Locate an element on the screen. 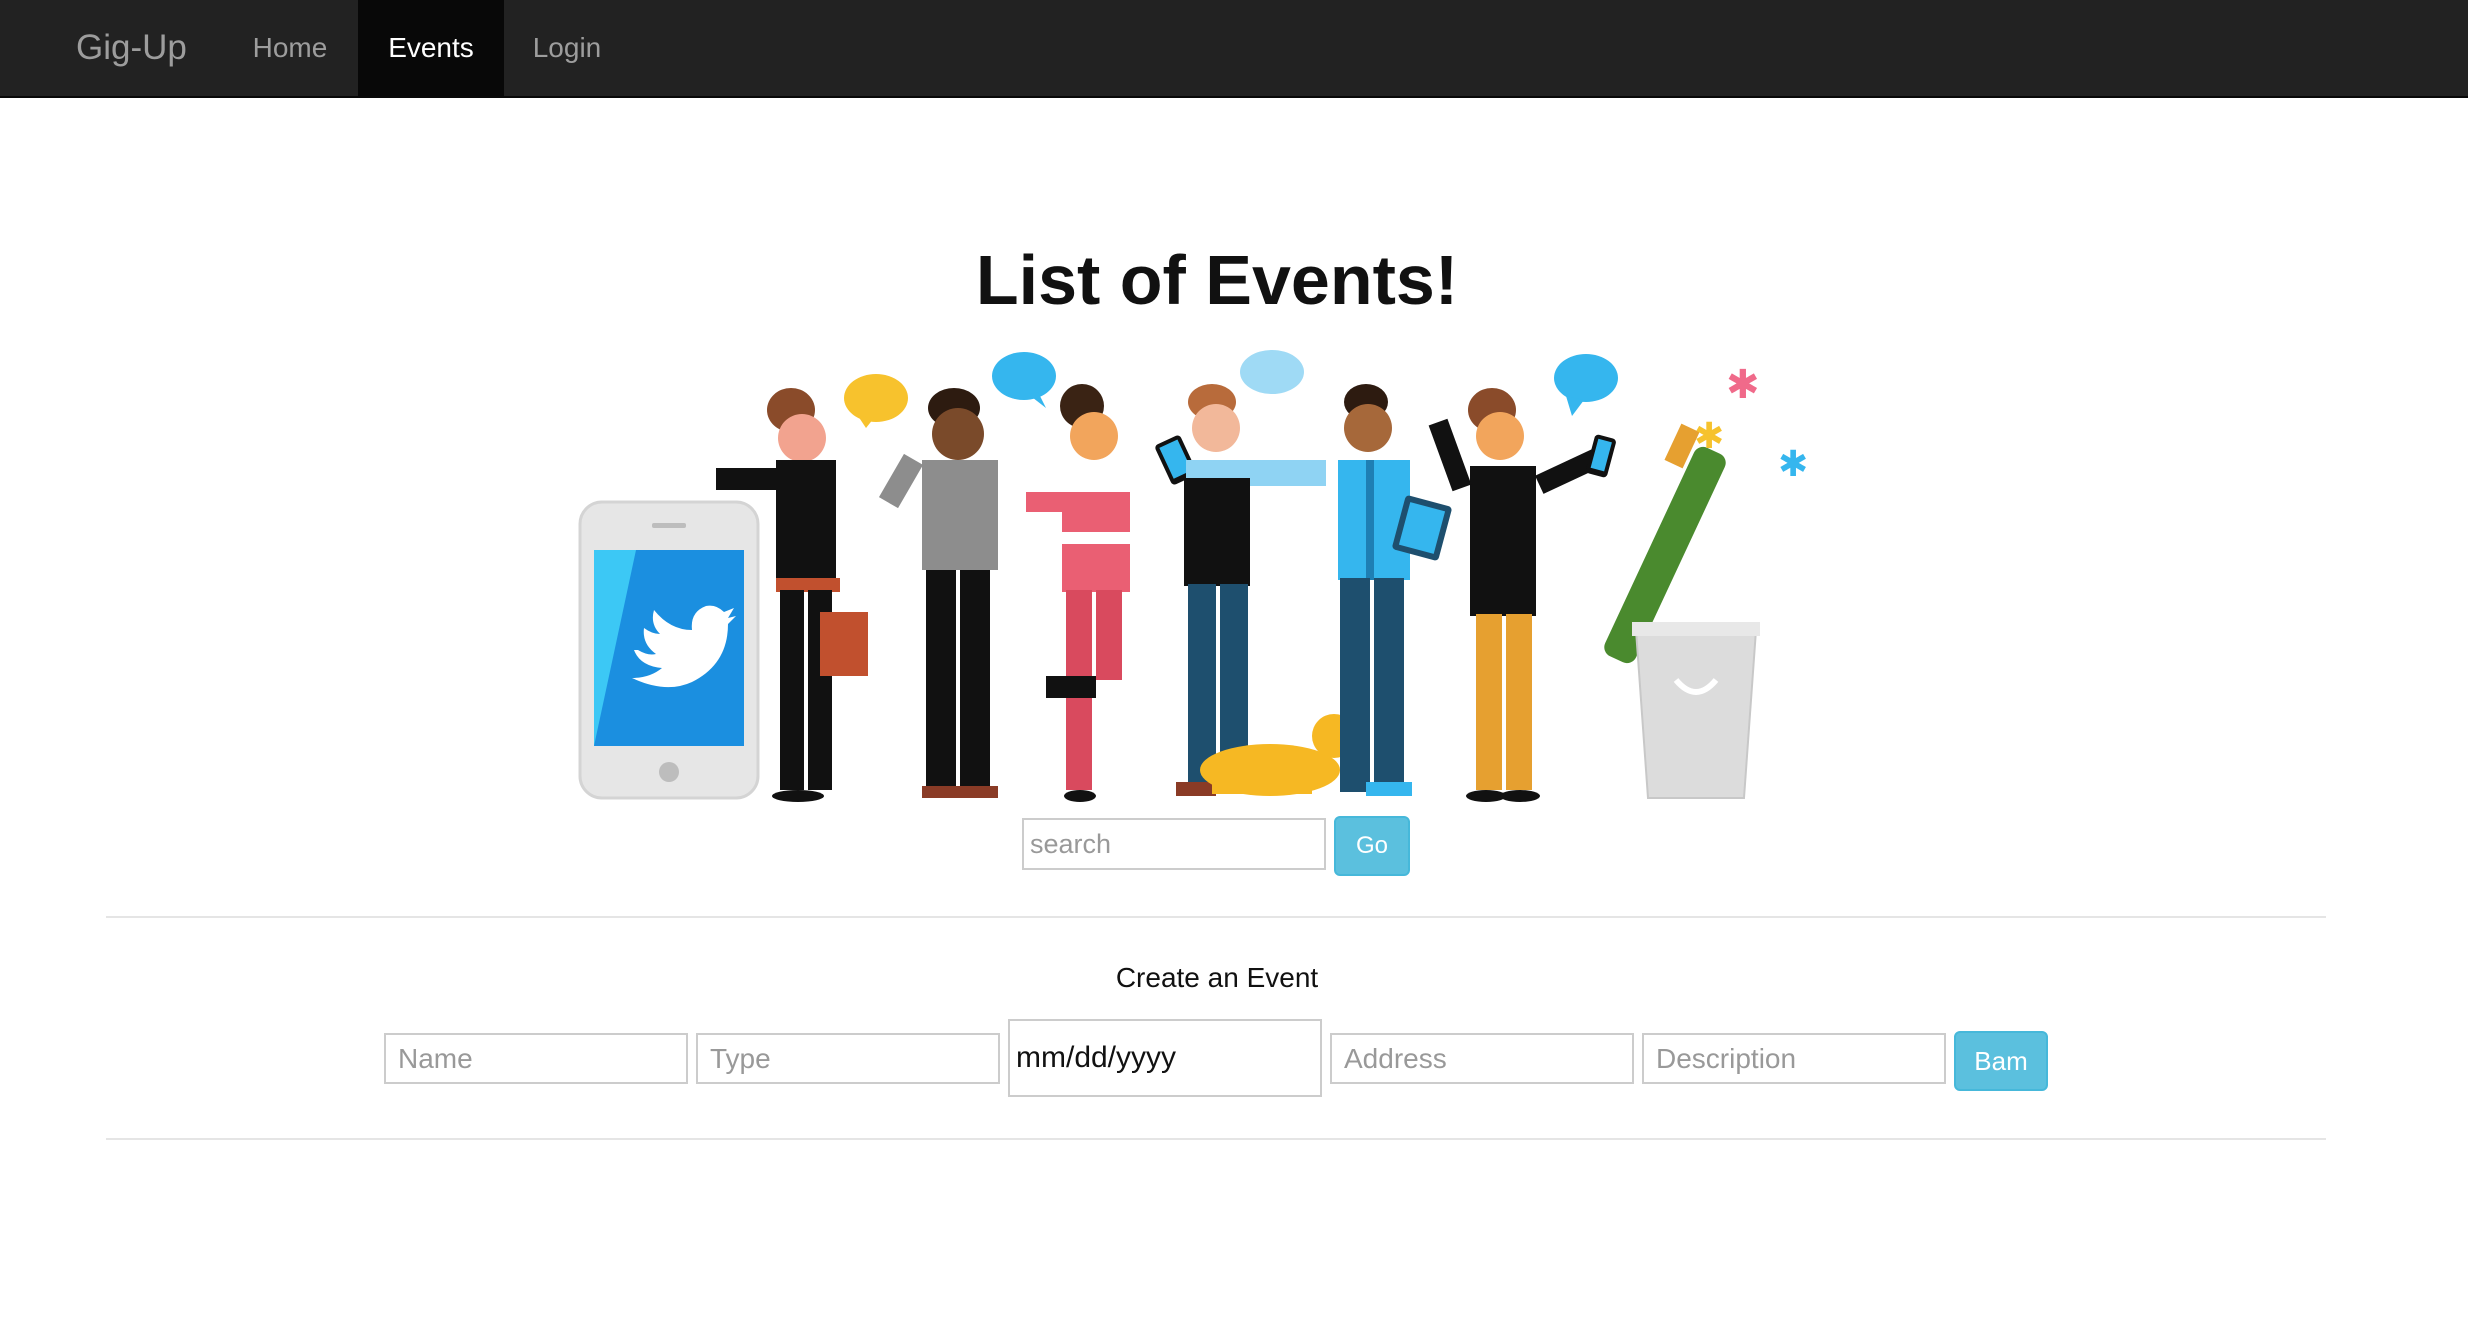 The width and height of the screenshot is (2468, 1334). page-title: List of Events! is located at coordinates (1217, 280).